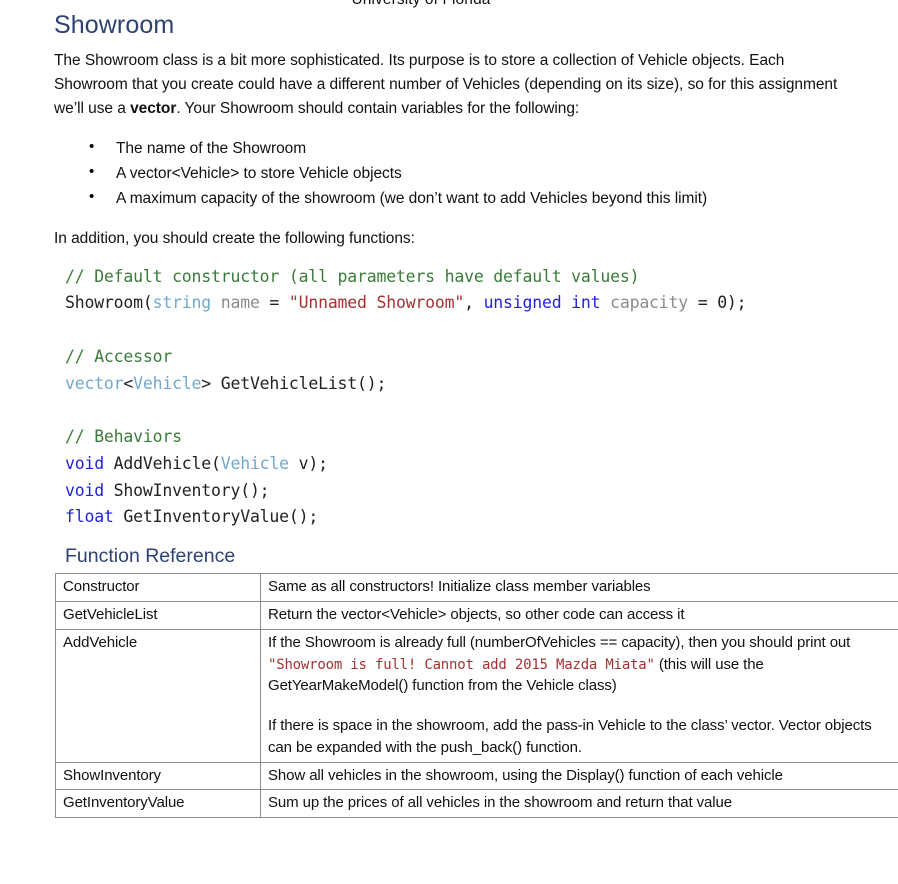  What do you see at coordinates (94, 383) in the screenshot?
I see `code-type-vector: vector` at bounding box center [94, 383].